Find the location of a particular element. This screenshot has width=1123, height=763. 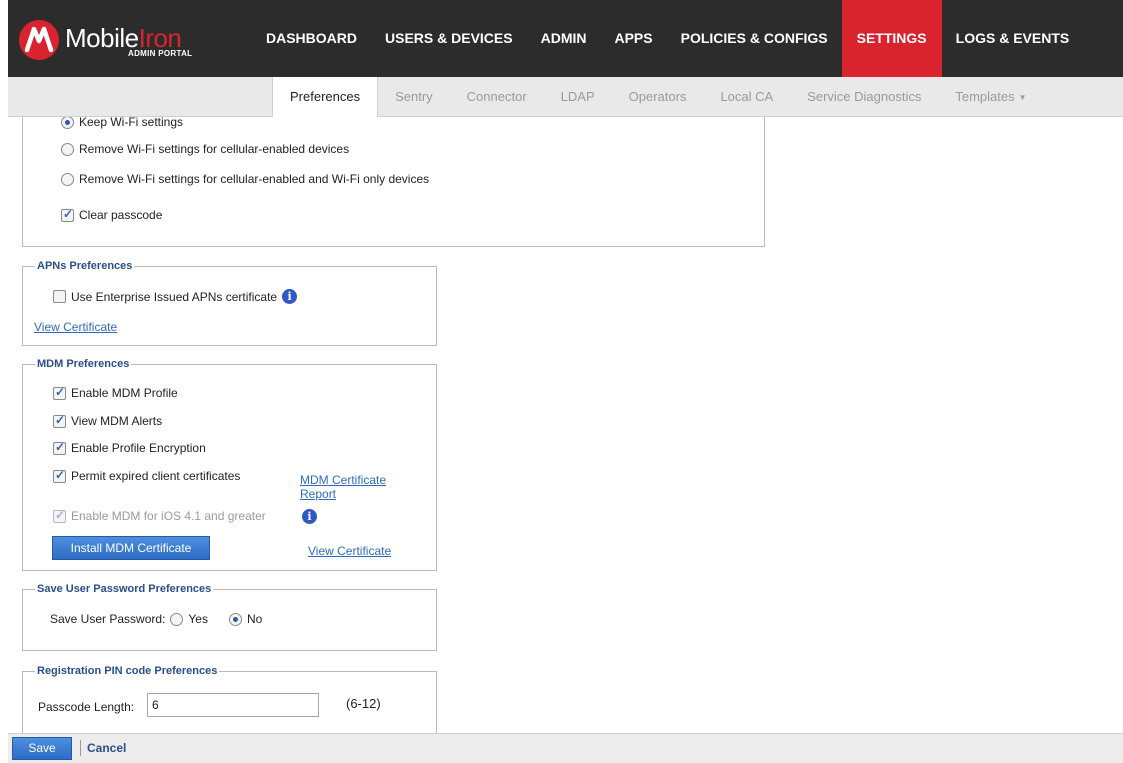

apns-view-certificate-link: View Certificate is located at coordinates (75, 327).